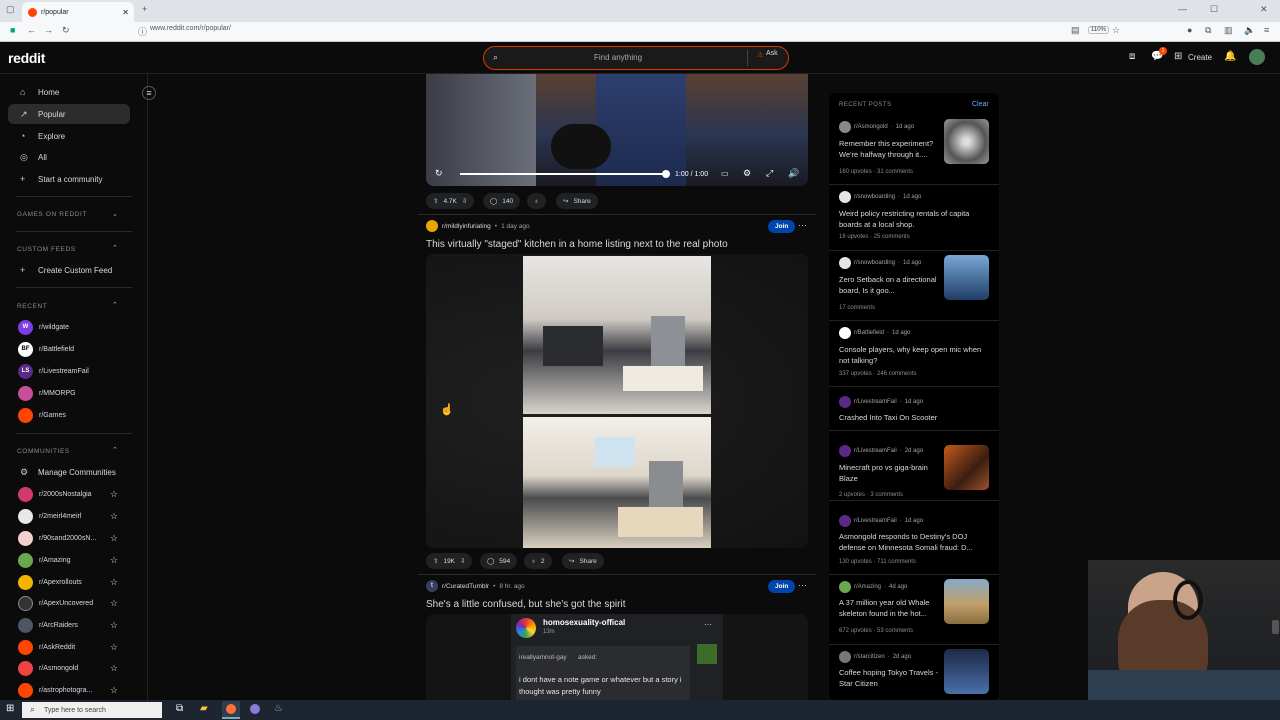  Describe the element at coordinates (77, 625) in the screenshot. I see `community-item: r/ArcRaiders ☆` at that location.